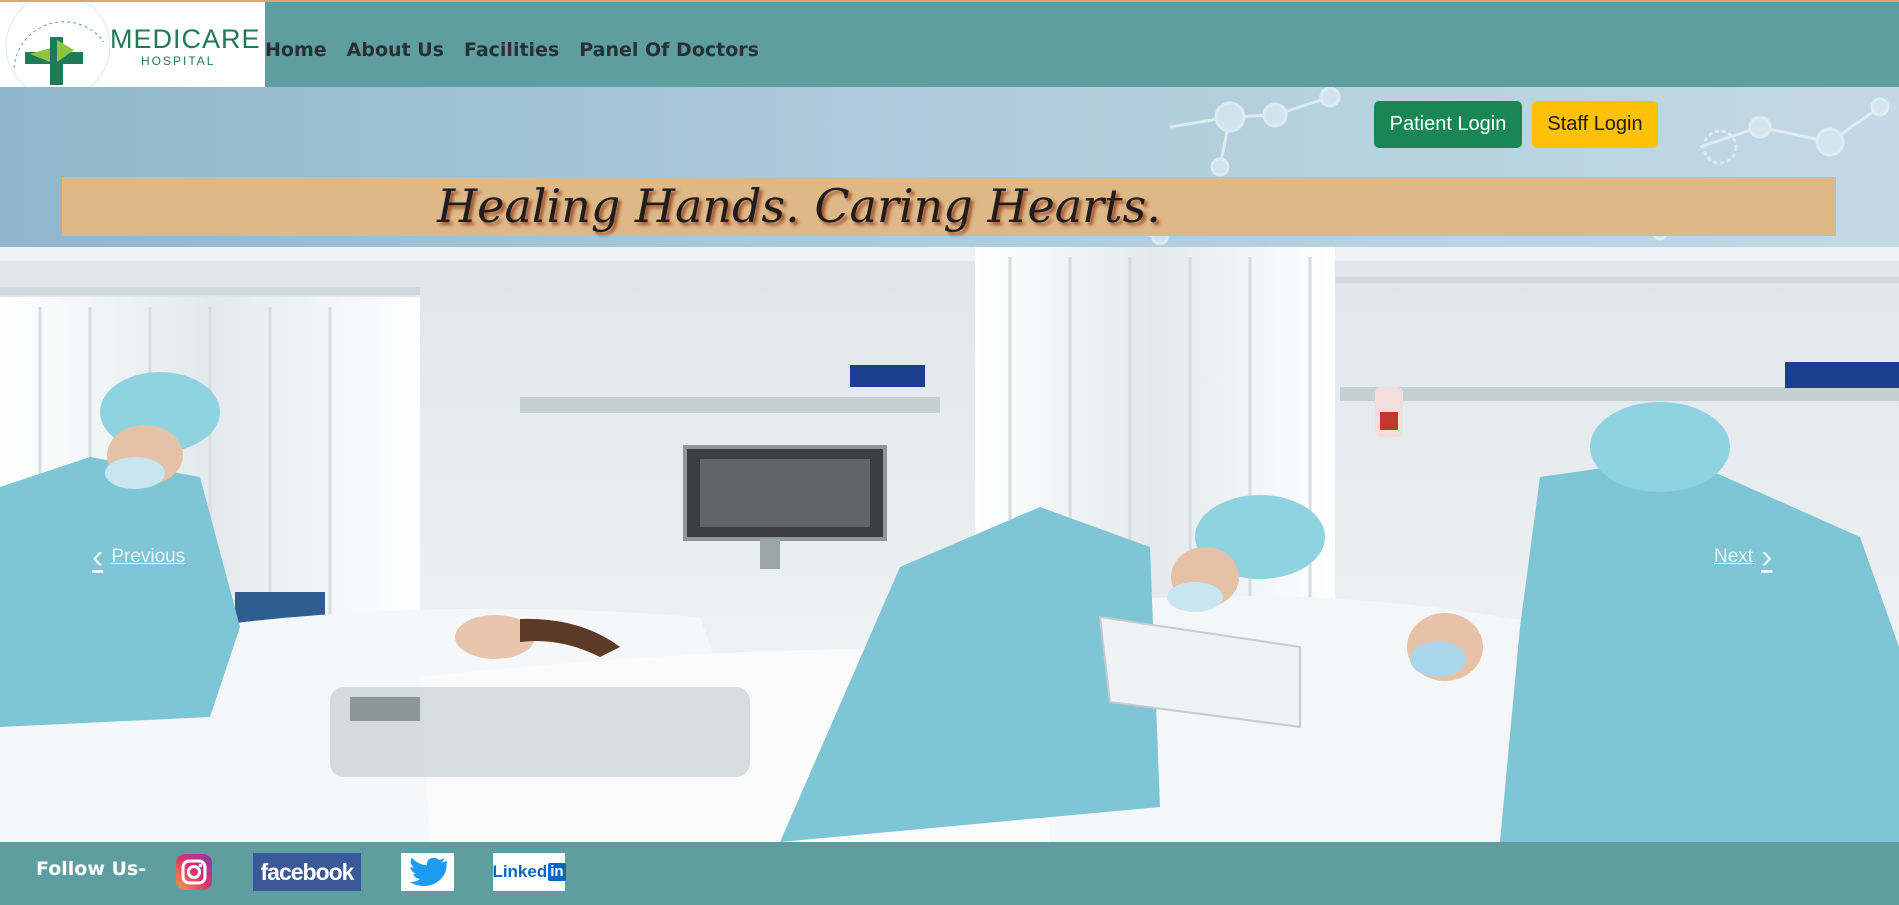 Image resolution: width=1899 pixels, height=905 pixels. I want to click on brand-name: MEDICARE, so click(185, 39).